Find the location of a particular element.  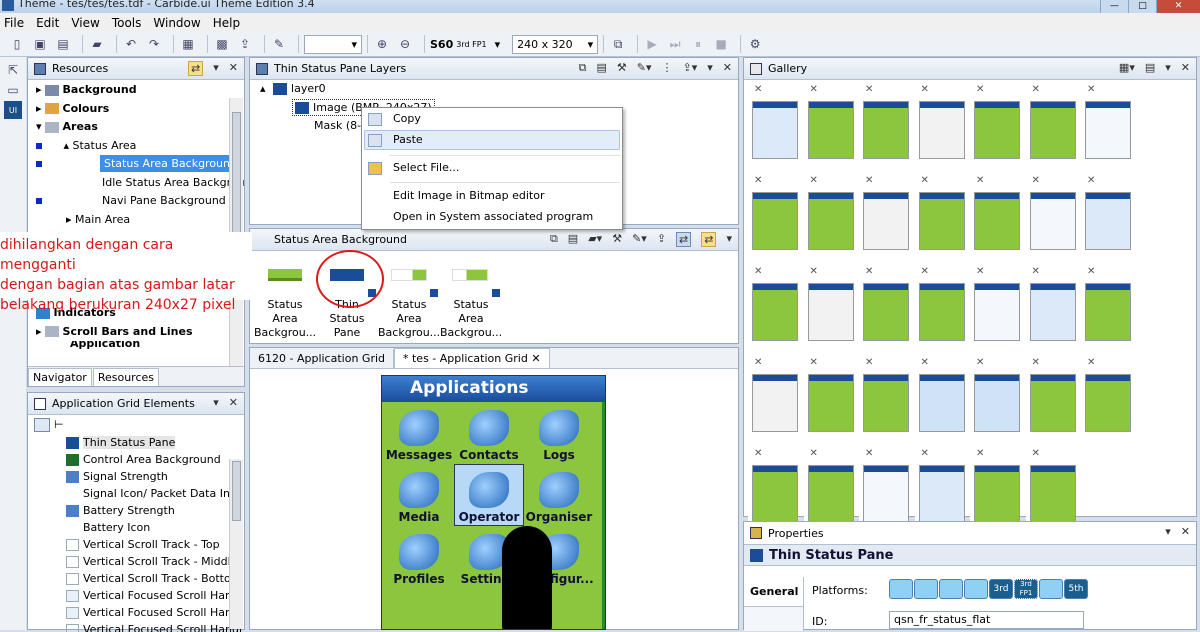

pause-icon: ⏸ is located at coordinates (698, 44).